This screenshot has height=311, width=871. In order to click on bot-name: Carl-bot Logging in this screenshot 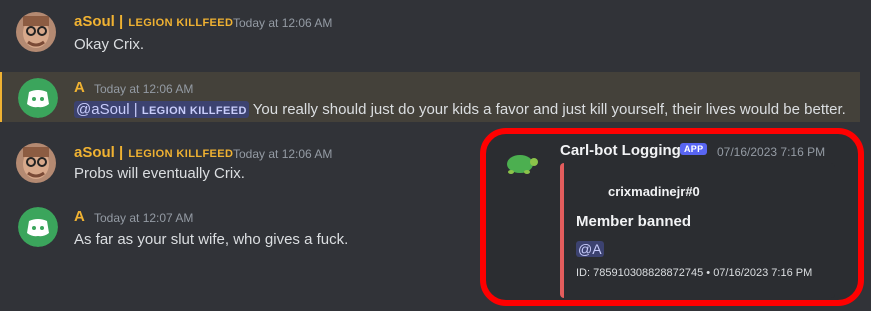, I will do `click(620, 150)`.